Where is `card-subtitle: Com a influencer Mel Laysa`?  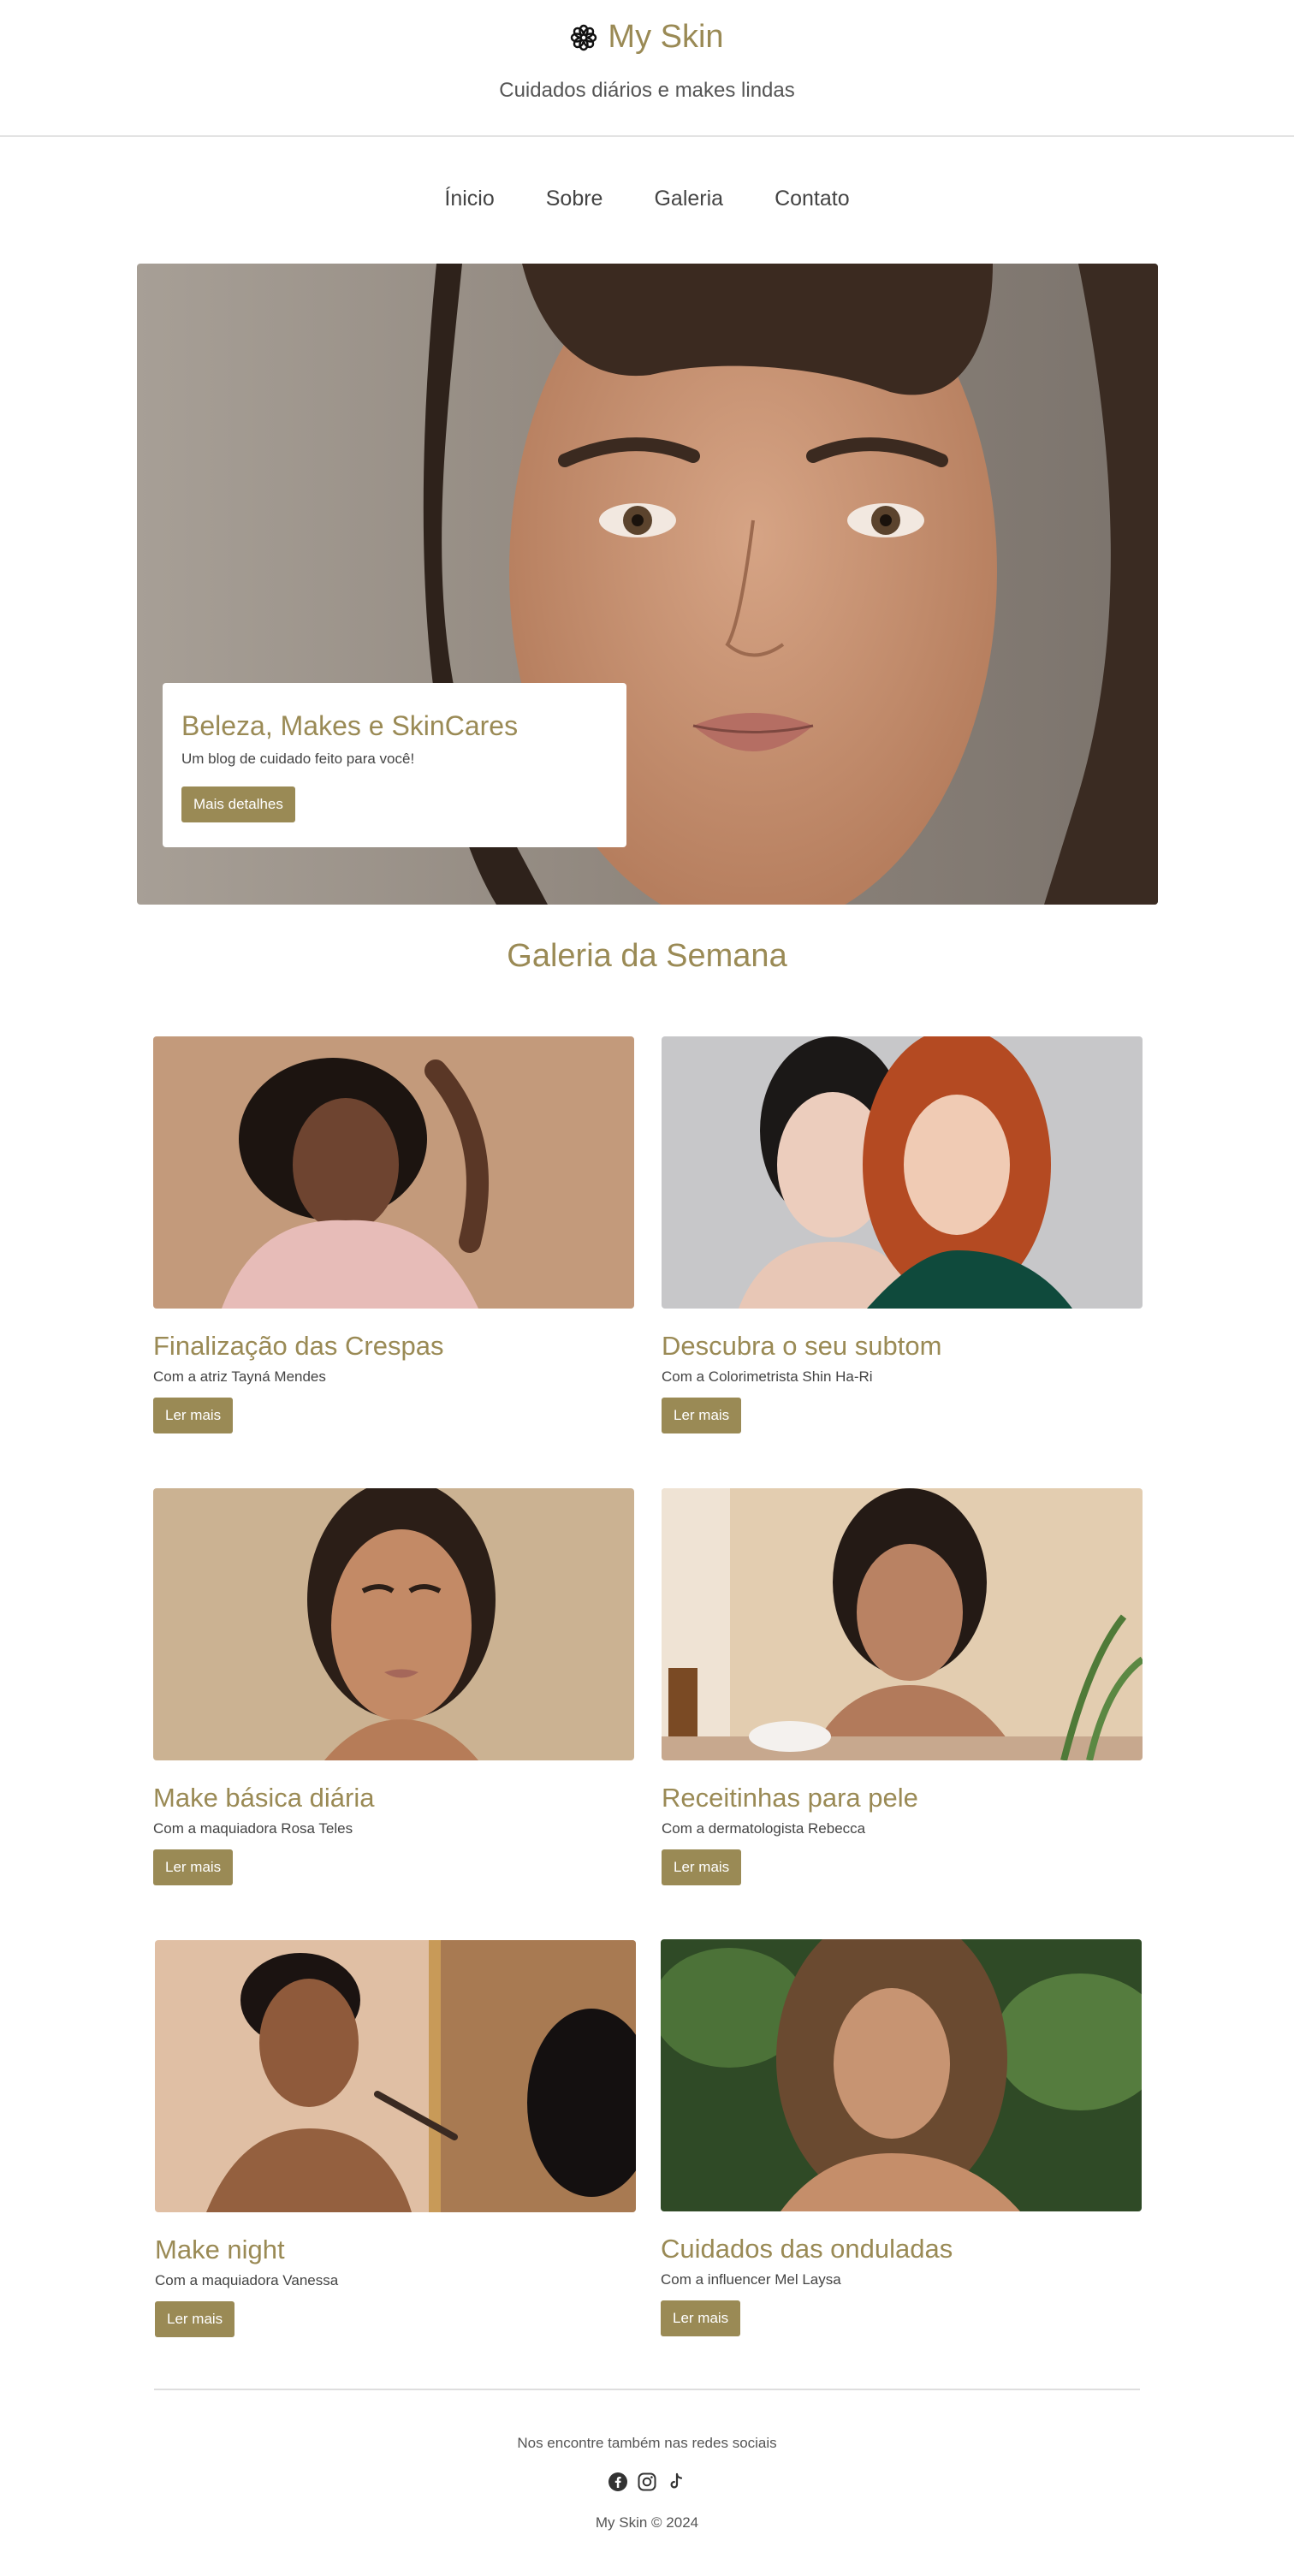 card-subtitle: Com a influencer Mel Laysa is located at coordinates (751, 2279).